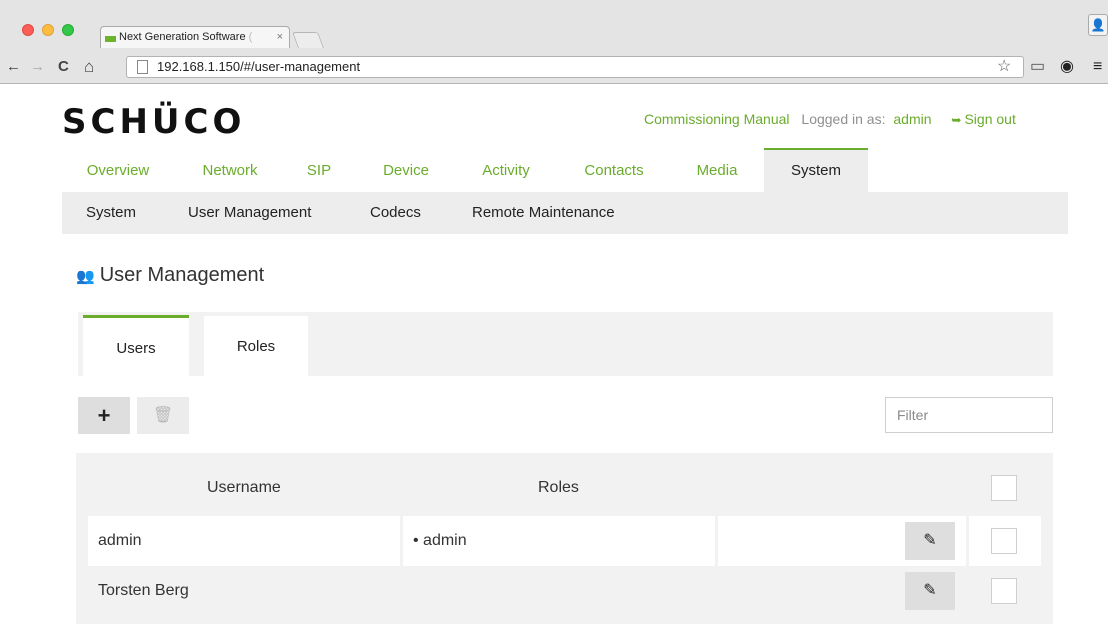 The width and height of the screenshot is (1108, 624). I want to click on back-icon: ←, so click(13, 67).